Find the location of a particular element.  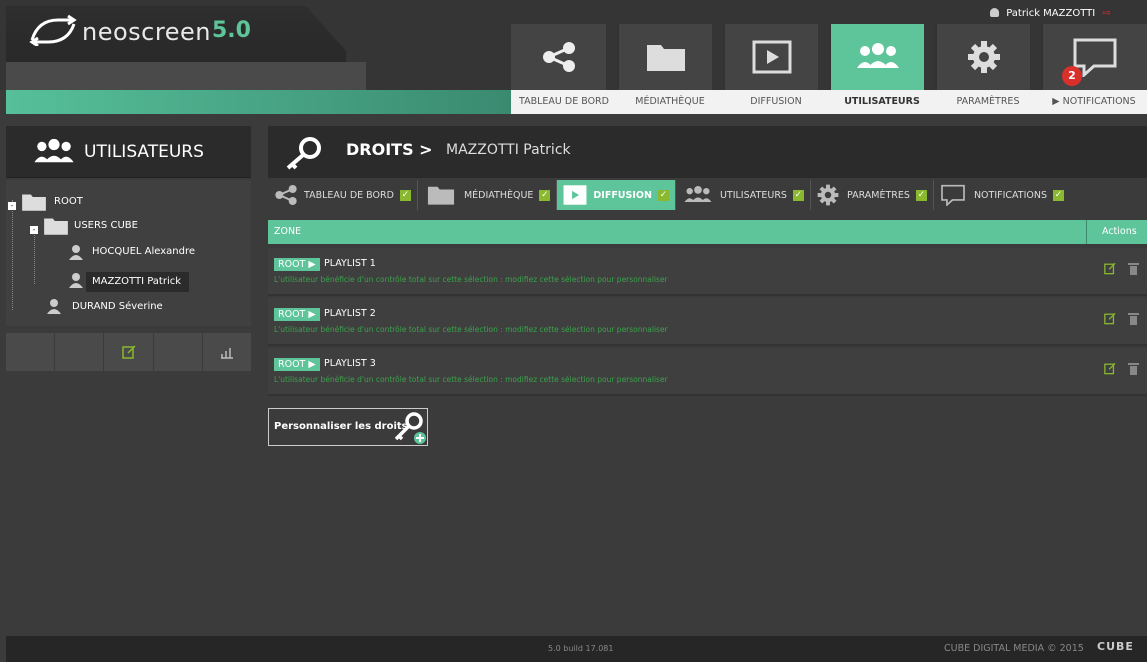

tree-item-root: ROOT is located at coordinates (68, 201).